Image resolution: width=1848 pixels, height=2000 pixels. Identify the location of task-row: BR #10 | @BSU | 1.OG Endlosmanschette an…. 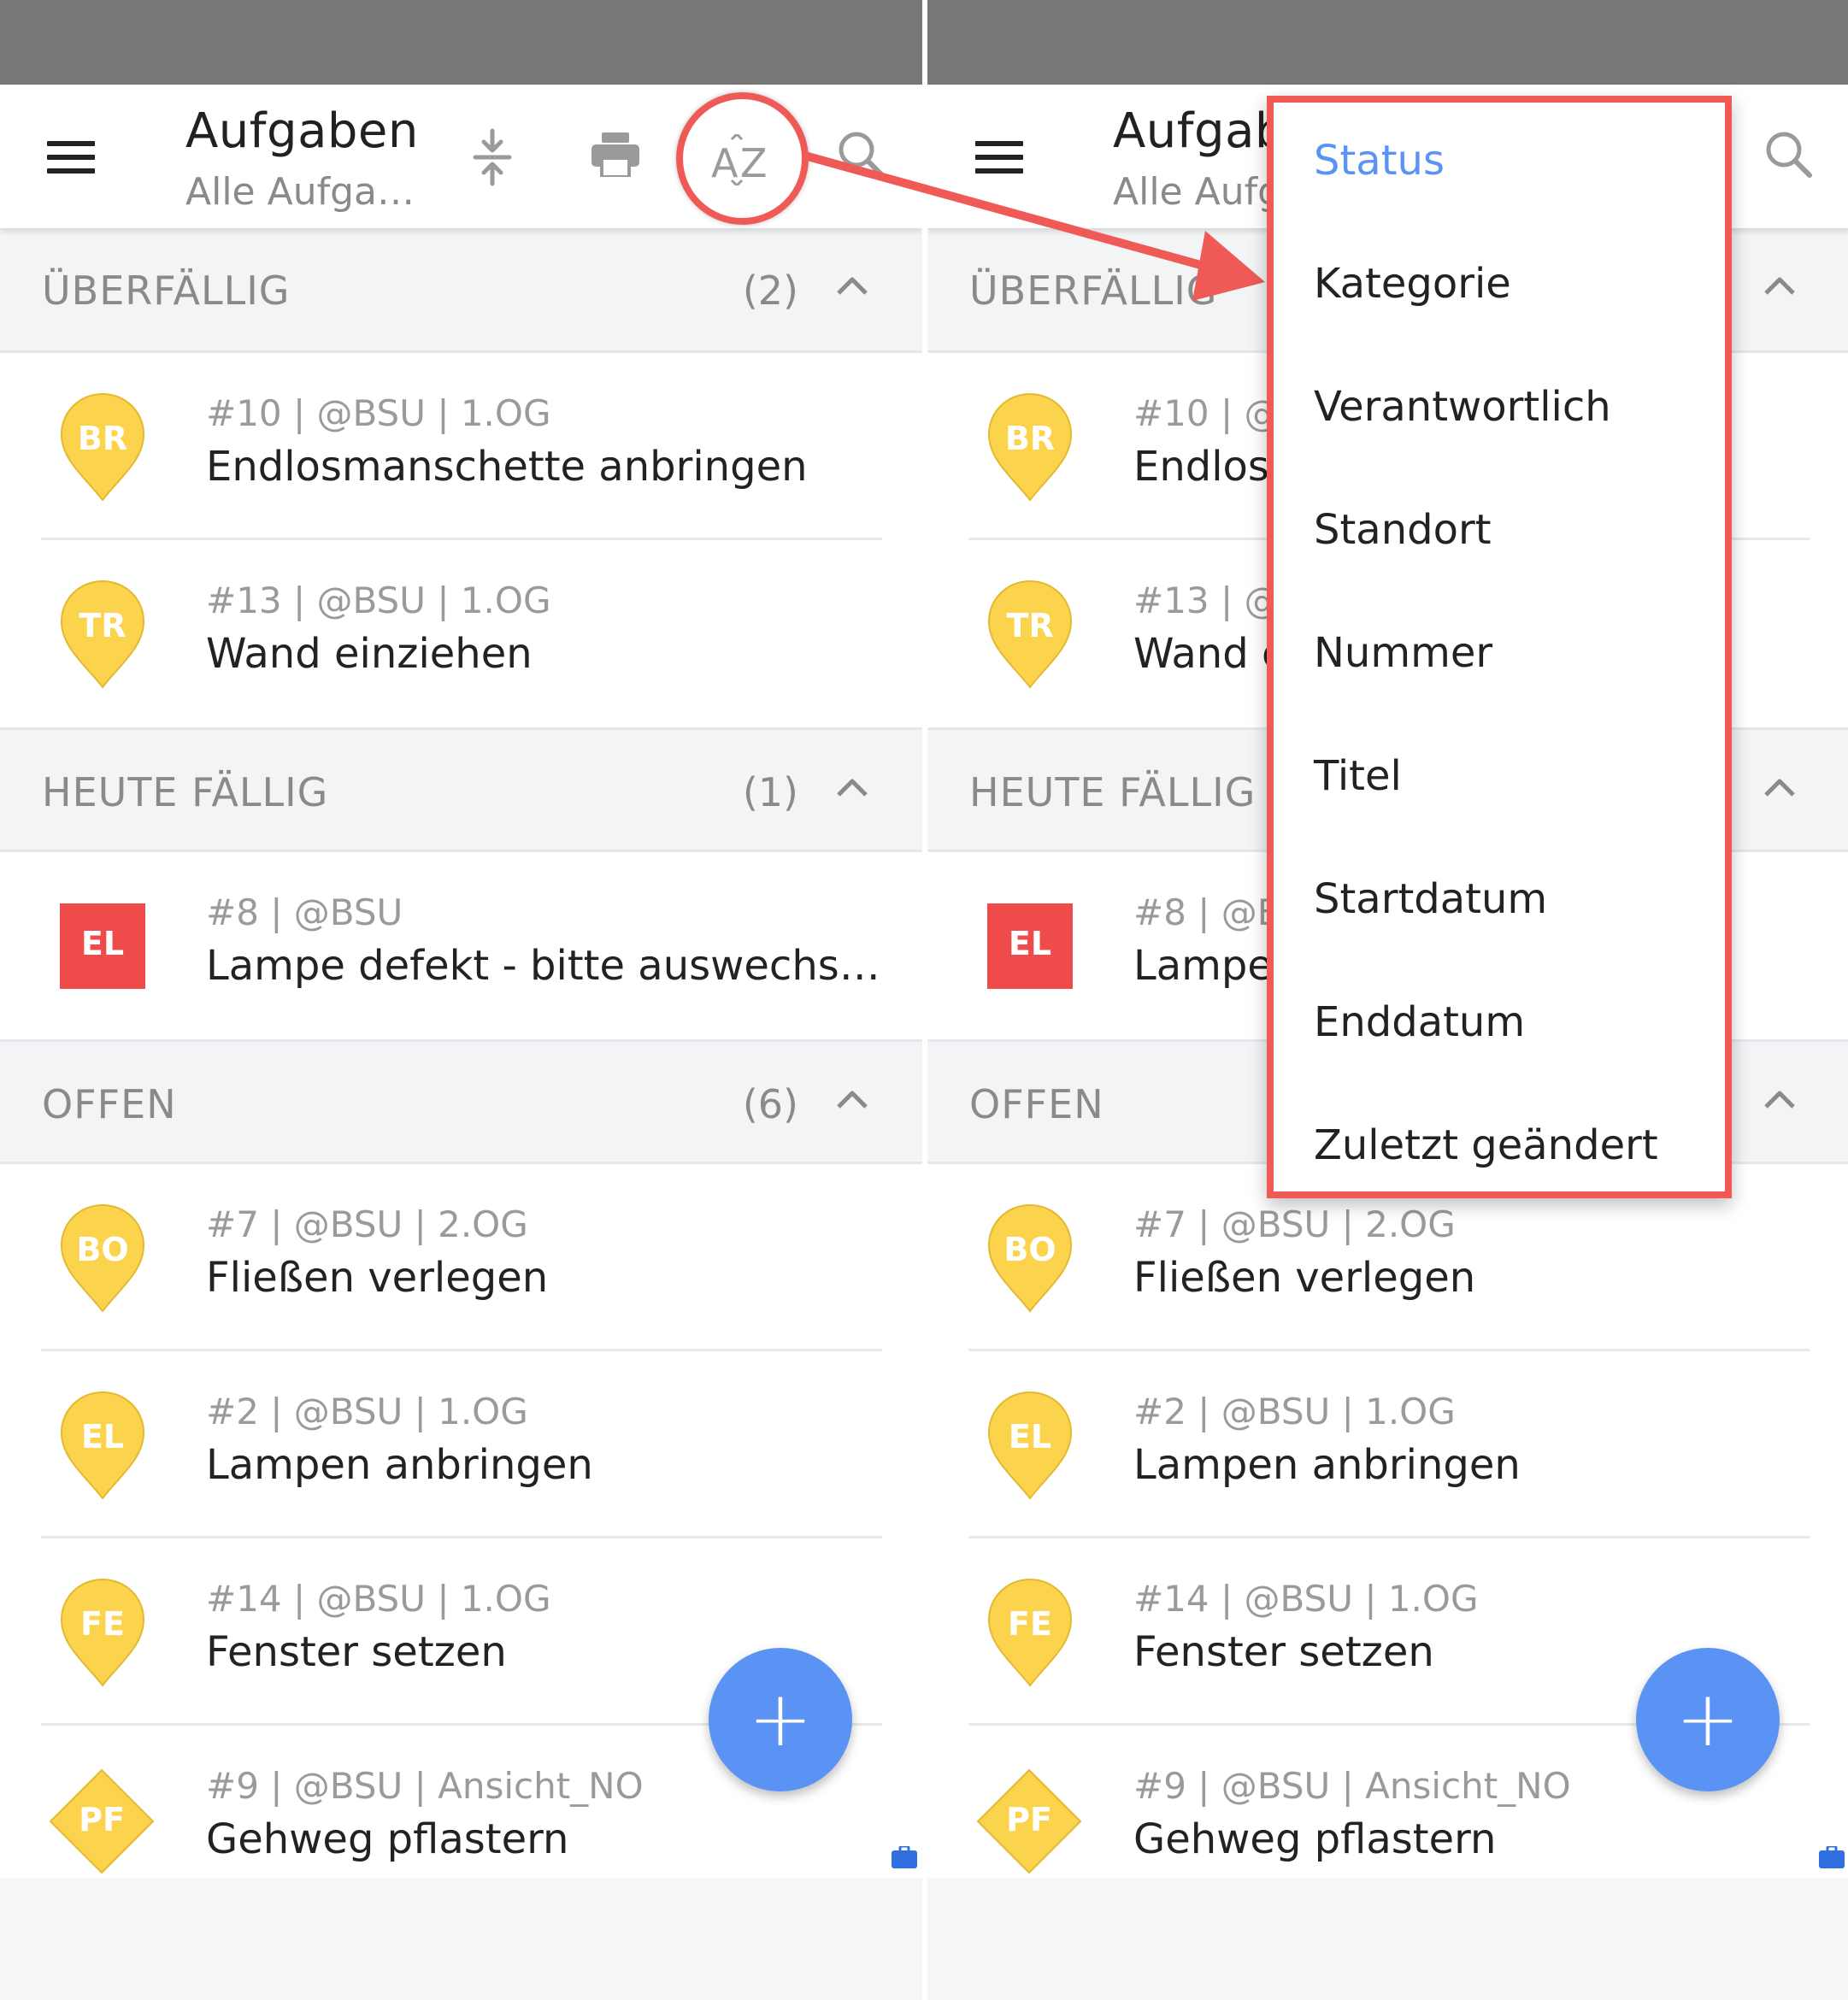
(461, 446).